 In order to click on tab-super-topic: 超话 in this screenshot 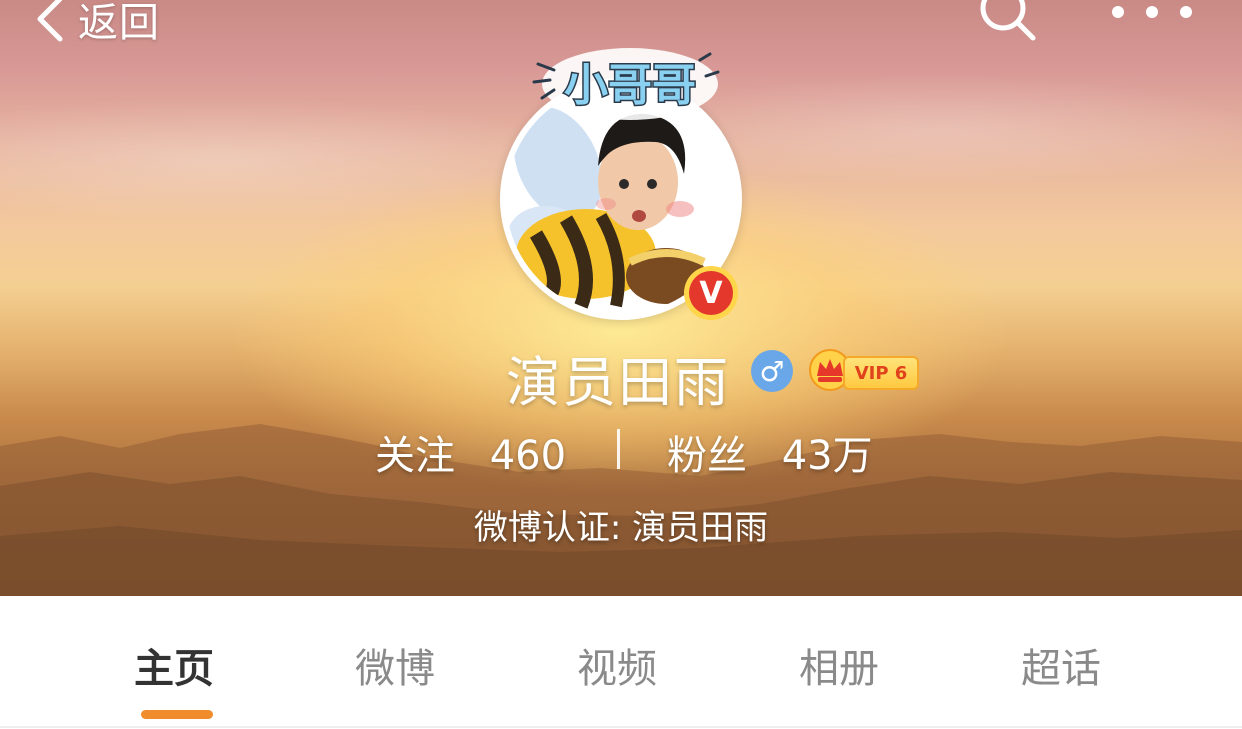, I will do `click(1061, 665)`.